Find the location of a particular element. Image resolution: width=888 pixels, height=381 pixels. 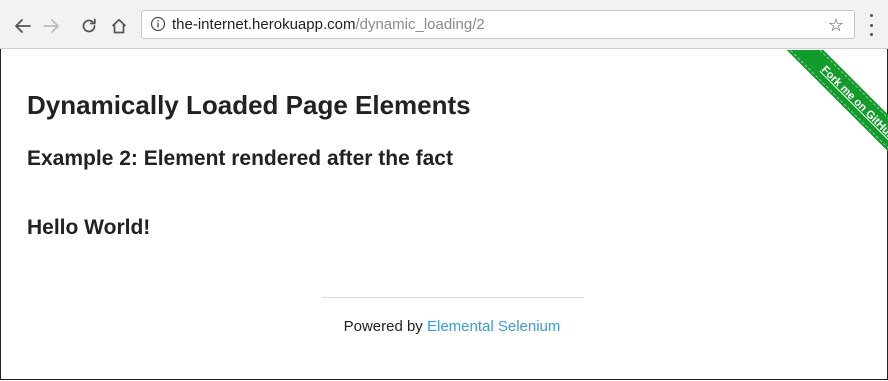

home-button is located at coordinates (119, 26).